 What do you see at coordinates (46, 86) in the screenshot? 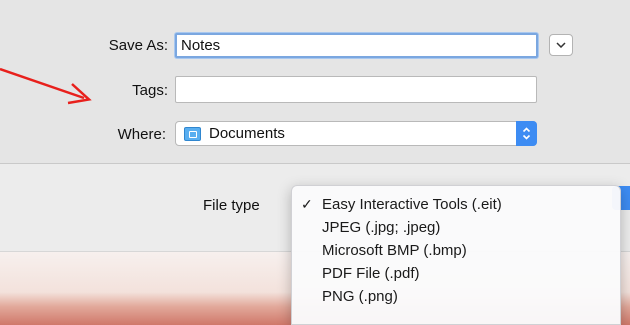
I see `red-arrow-icon` at bounding box center [46, 86].